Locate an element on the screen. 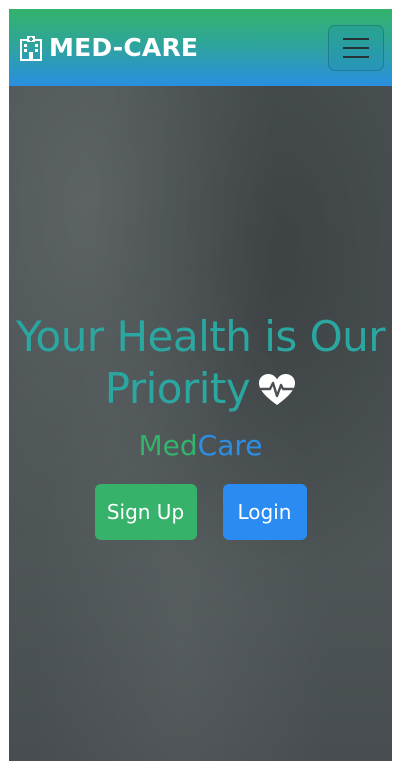 The width and height of the screenshot is (394, 770). heartbeat-icon is located at coordinates (277, 386).